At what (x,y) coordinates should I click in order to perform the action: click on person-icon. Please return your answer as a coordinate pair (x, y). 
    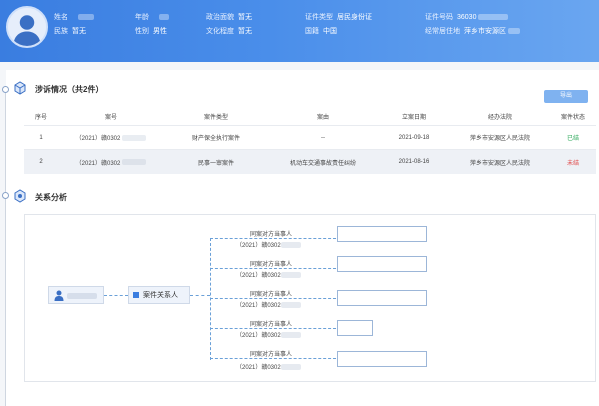
    Looking at the image, I should click on (59, 295).